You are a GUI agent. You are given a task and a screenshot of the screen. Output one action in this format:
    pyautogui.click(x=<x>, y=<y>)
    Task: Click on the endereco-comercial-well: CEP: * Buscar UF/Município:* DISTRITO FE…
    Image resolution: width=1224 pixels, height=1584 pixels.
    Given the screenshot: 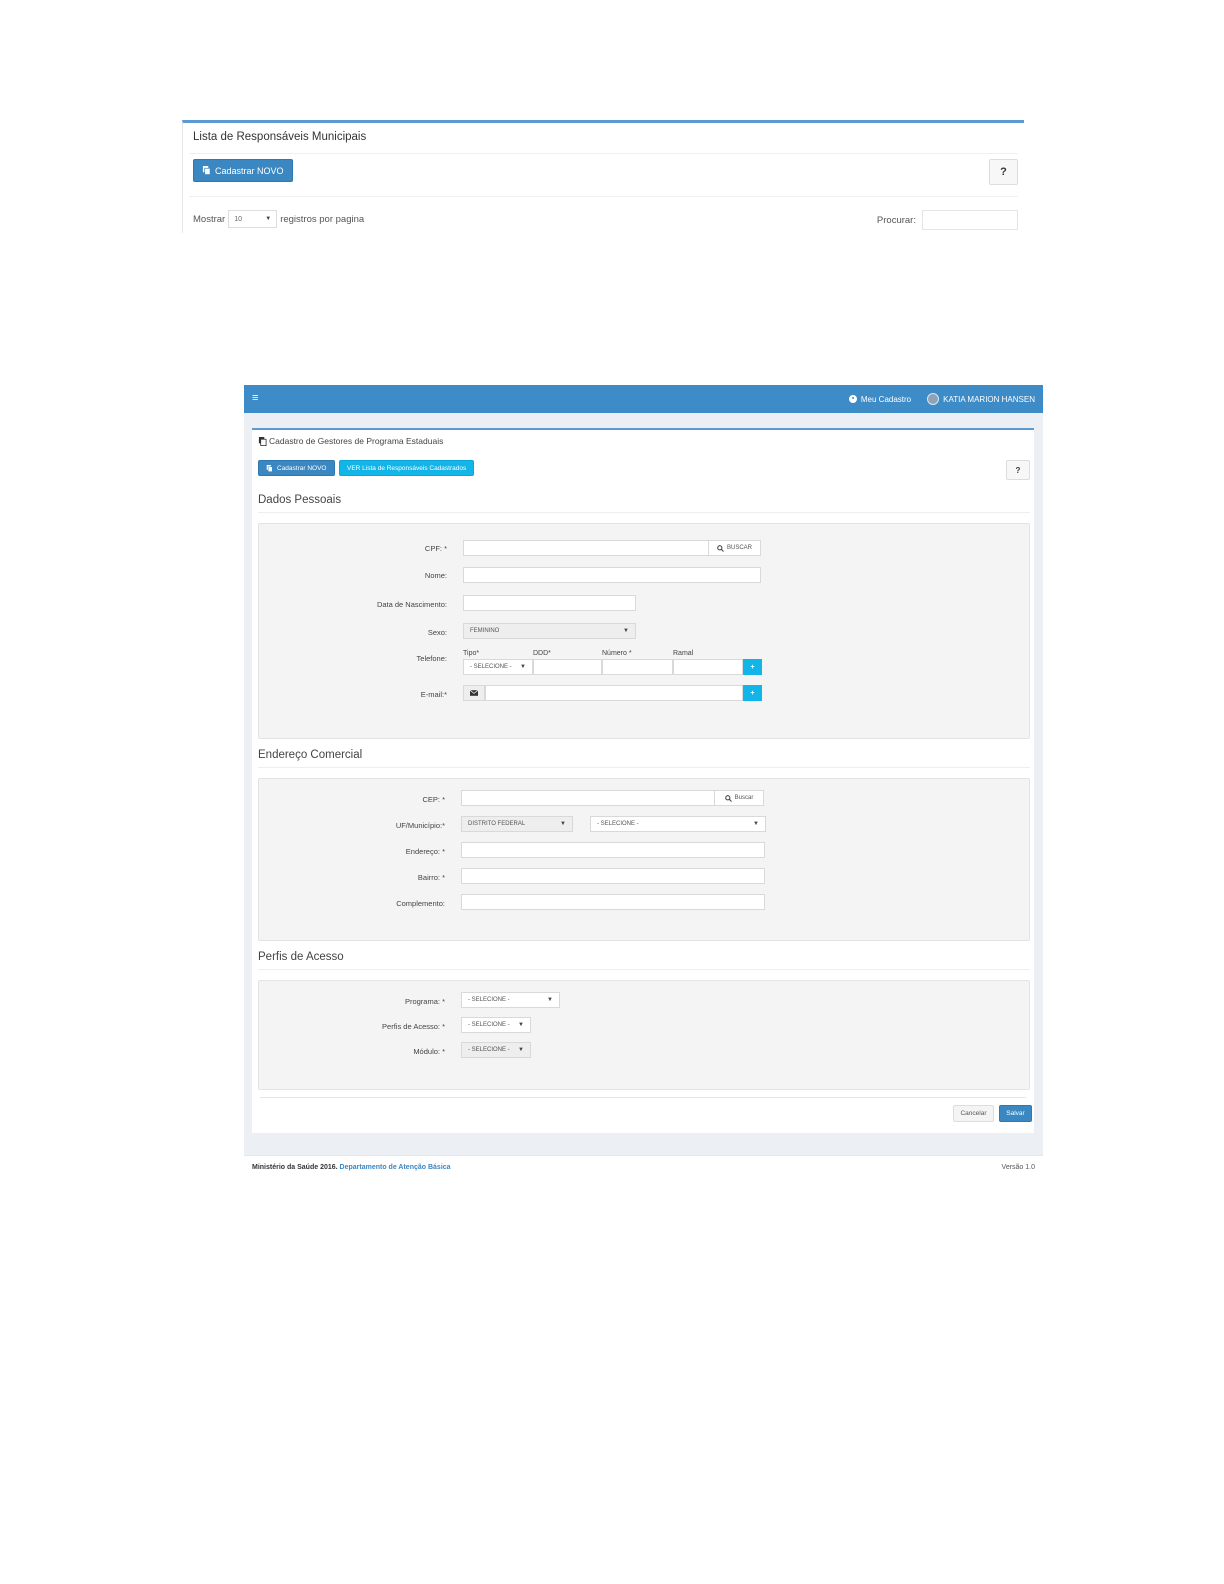 What is the action you would take?
    pyautogui.click(x=644, y=859)
    